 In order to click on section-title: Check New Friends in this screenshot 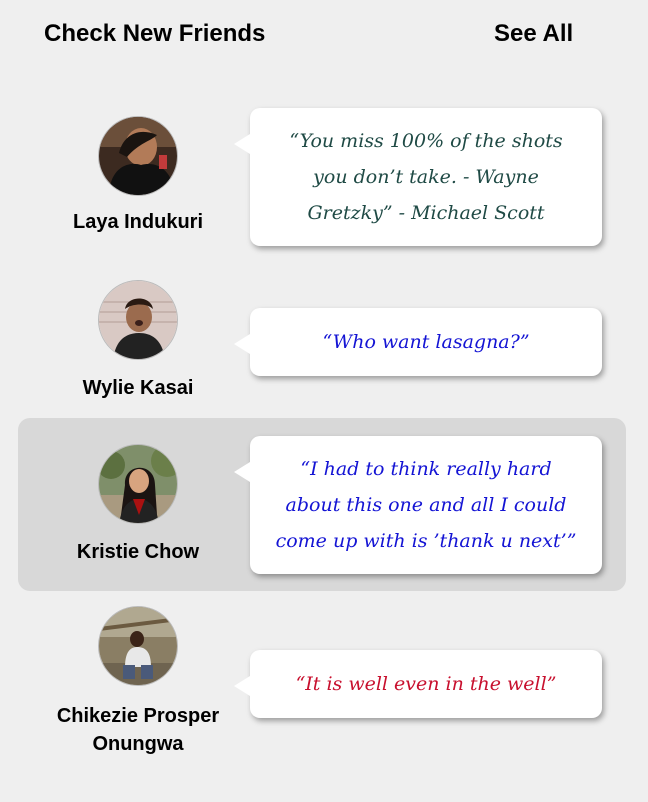, I will do `click(155, 33)`.